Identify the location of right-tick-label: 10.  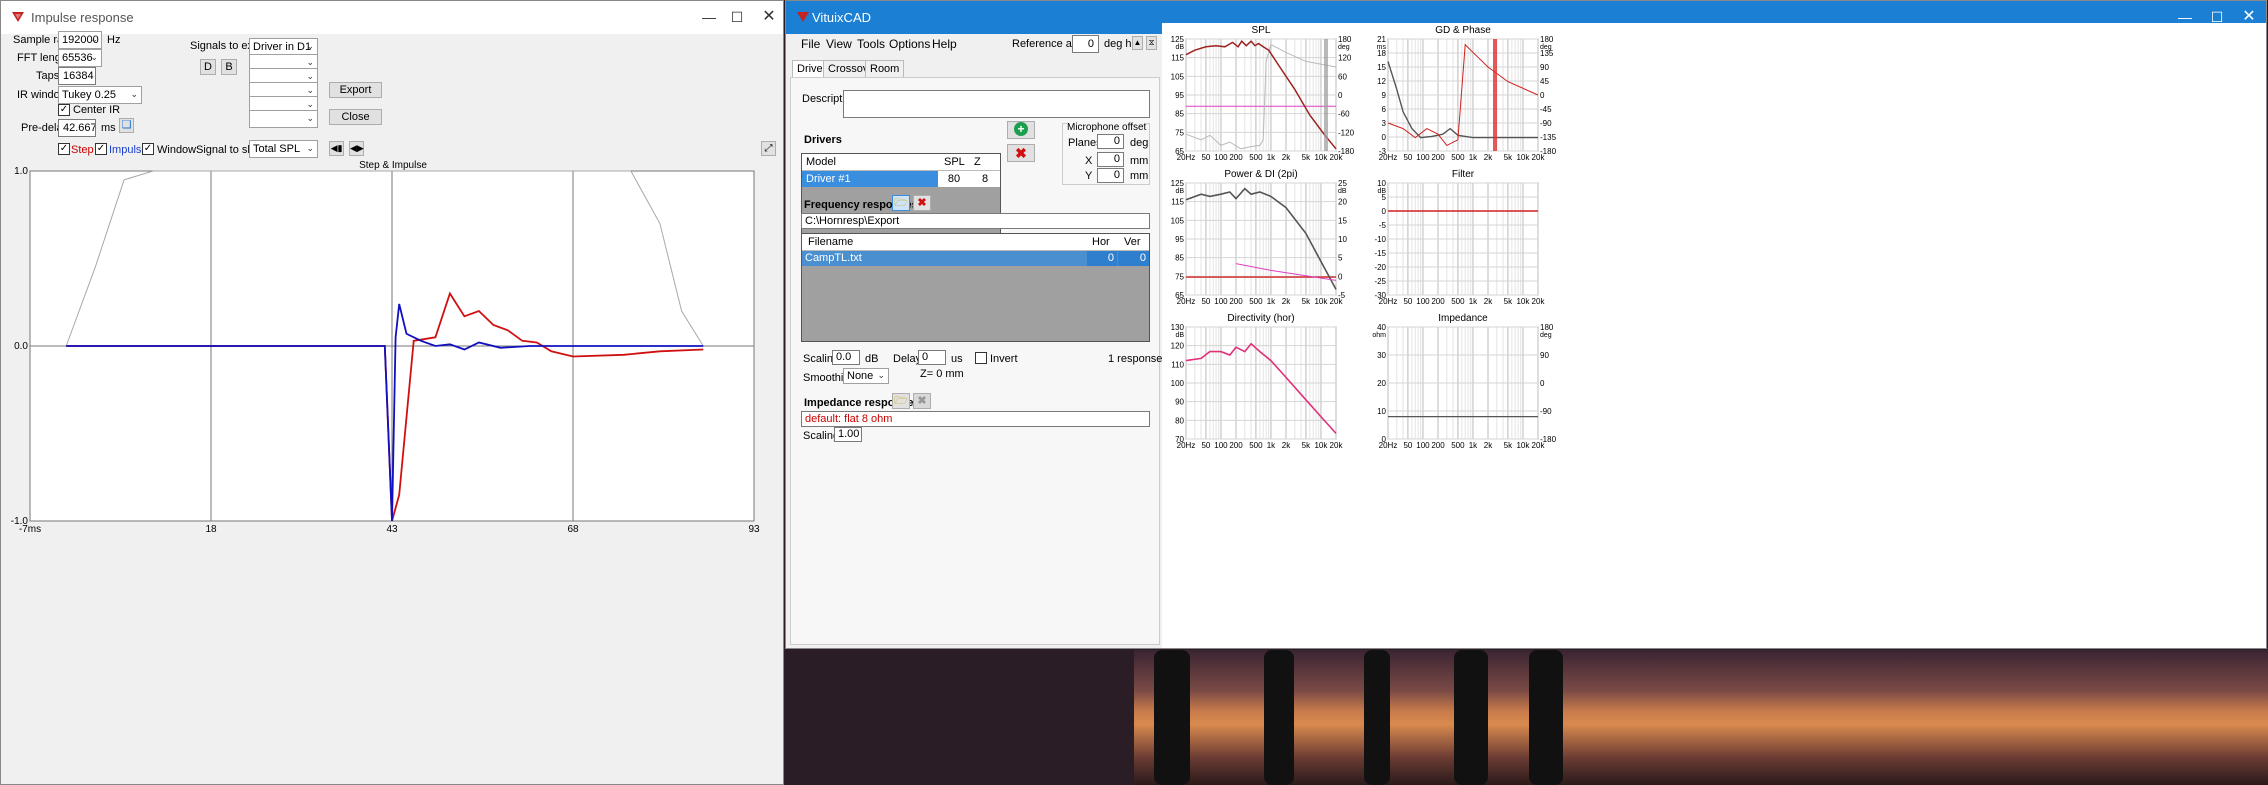
(1342, 239).